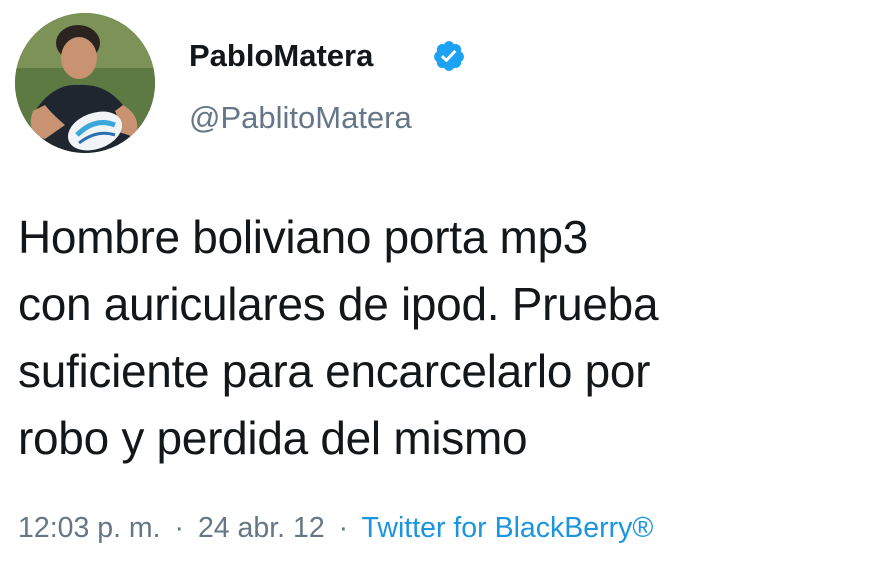  I want to click on verified-badge-icon, so click(449, 56).